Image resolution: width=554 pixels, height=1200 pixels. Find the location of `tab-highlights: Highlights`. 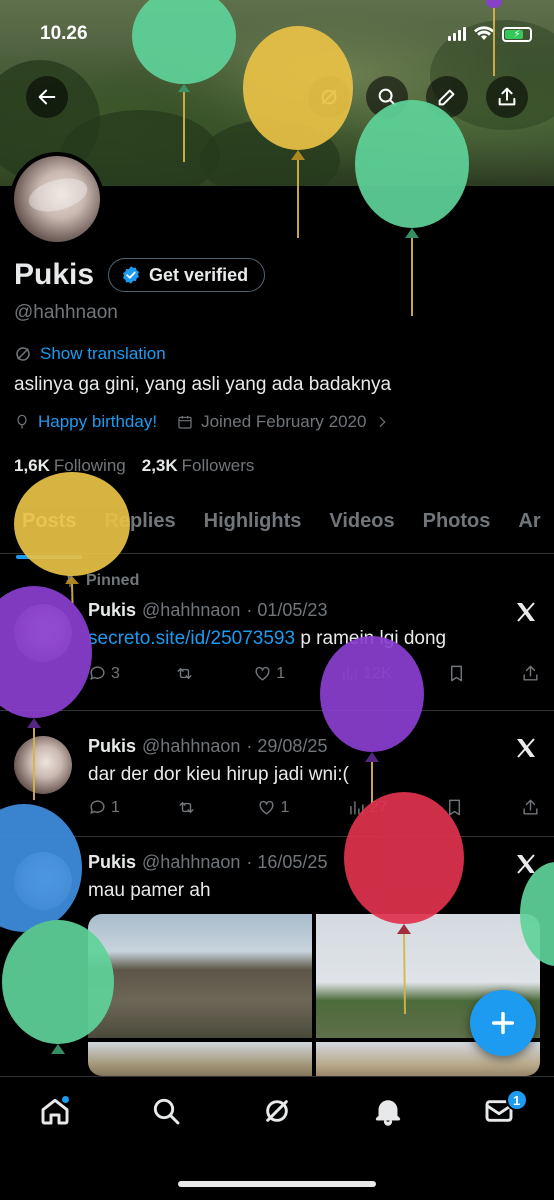

tab-highlights: Highlights is located at coordinates (253, 525).